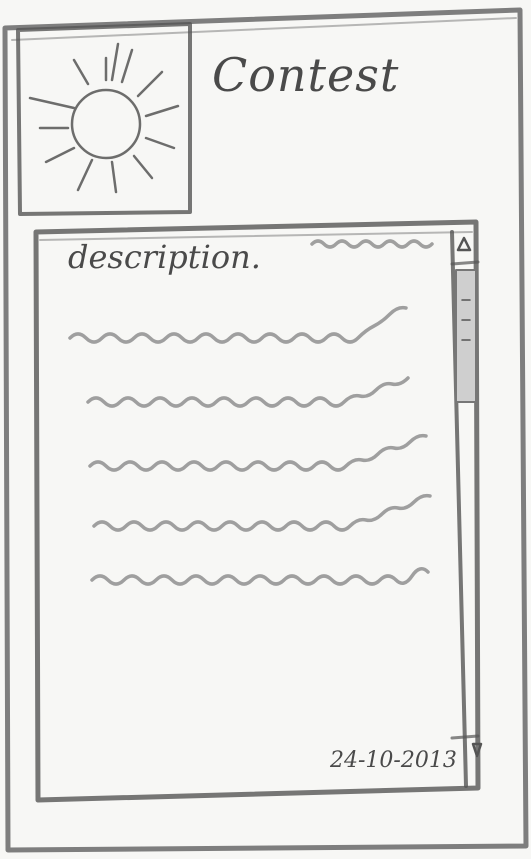  What do you see at coordinates (164, 257) in the screenshot?
I see `description-label: description.` at bounding box center [164, 257].